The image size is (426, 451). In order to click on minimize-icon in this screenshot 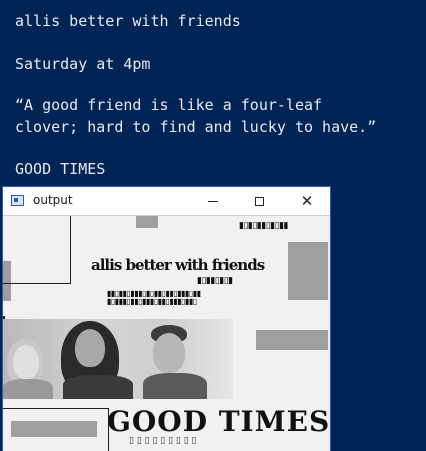, I will do `click(213, 201)`.